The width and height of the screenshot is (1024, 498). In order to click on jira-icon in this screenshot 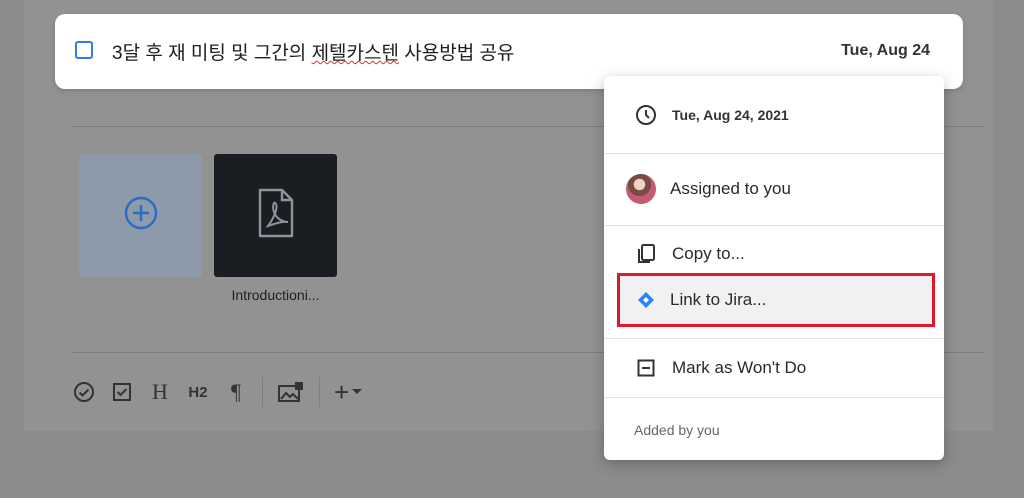, I will do `click(646, 300)`.